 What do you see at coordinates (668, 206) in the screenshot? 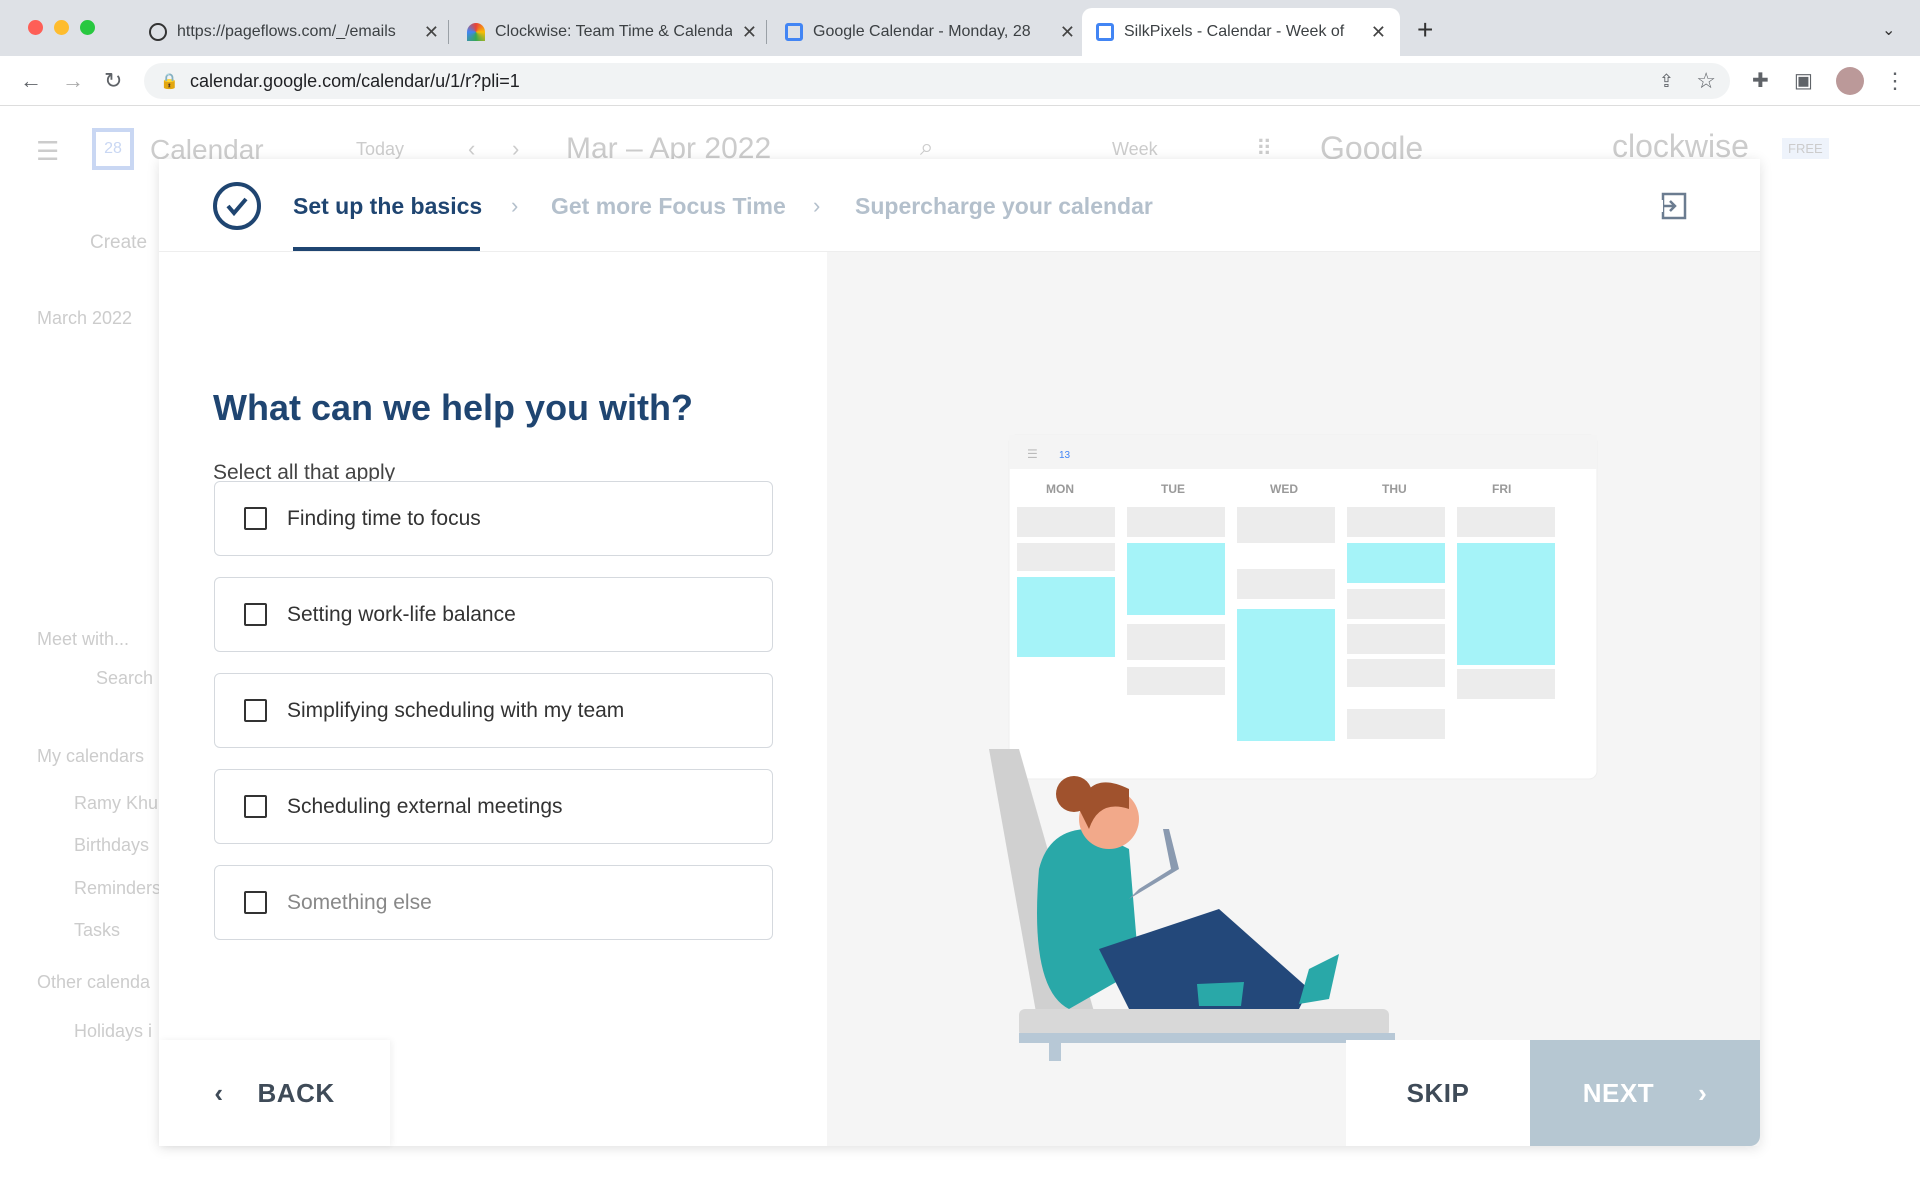
I see `step-focus-time: Get more Focus Time` at bounding box center [668, 206].